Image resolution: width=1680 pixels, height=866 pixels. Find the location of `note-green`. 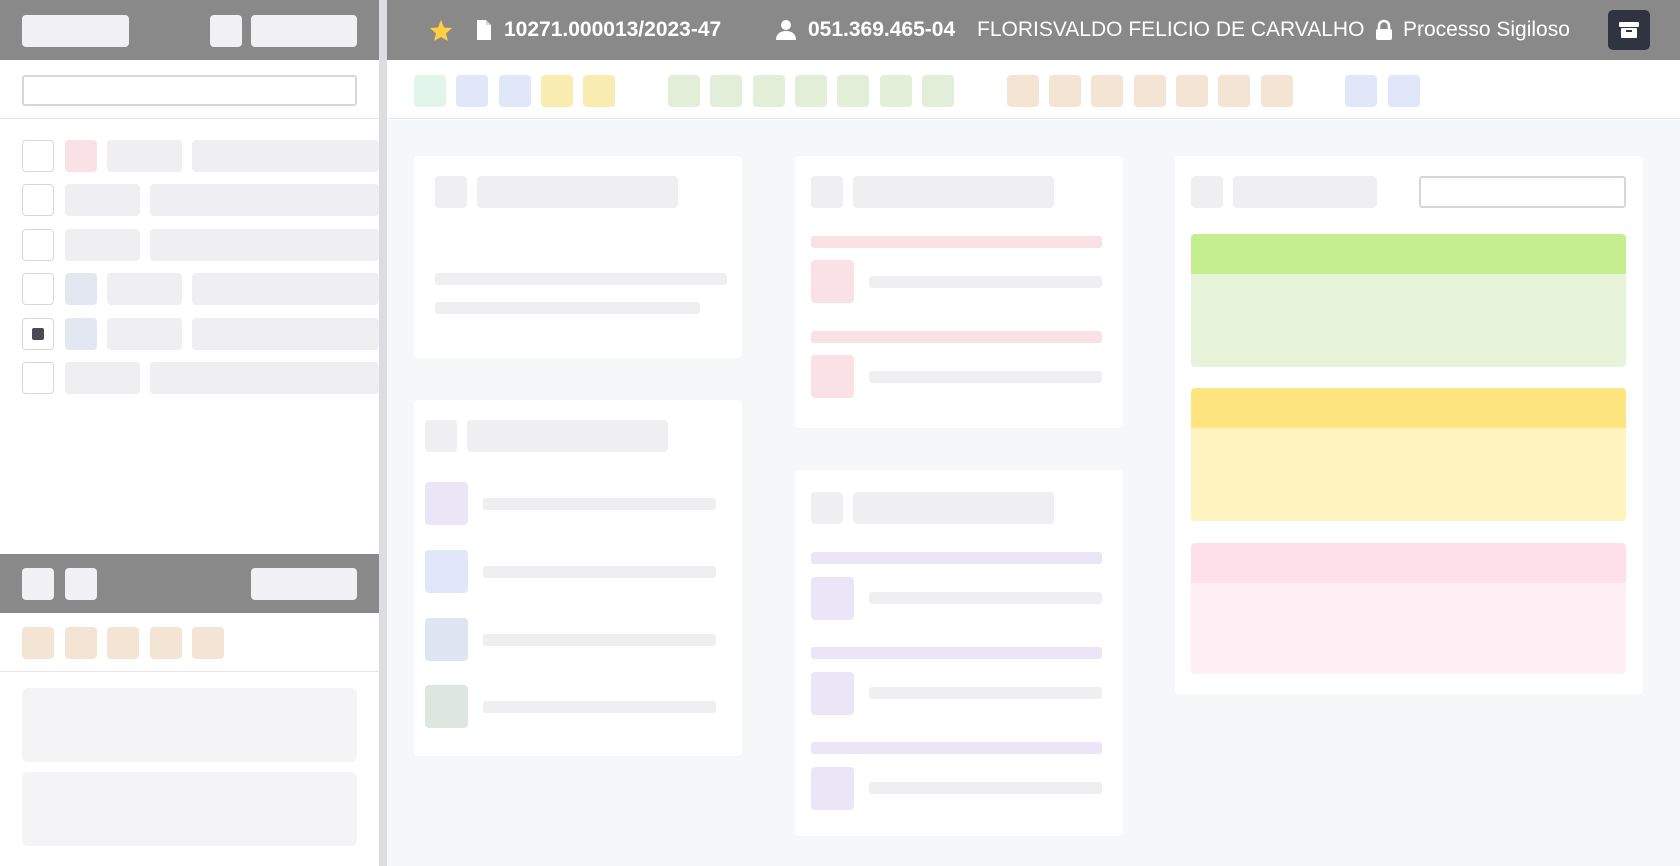

note-green is located at coordinates (1408, 300).